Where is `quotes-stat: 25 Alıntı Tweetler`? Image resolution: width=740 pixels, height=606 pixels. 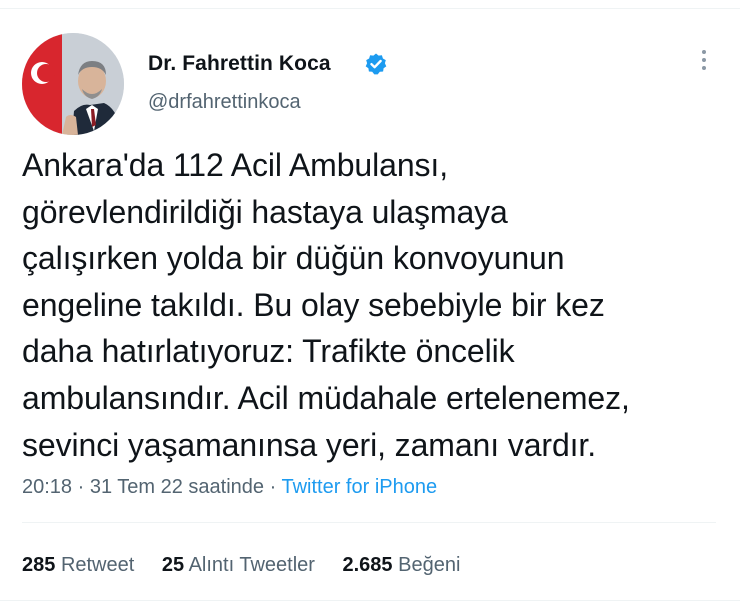
quotes-stat: 25 Alıntı Tweetler is located at coordinates (238, 565).